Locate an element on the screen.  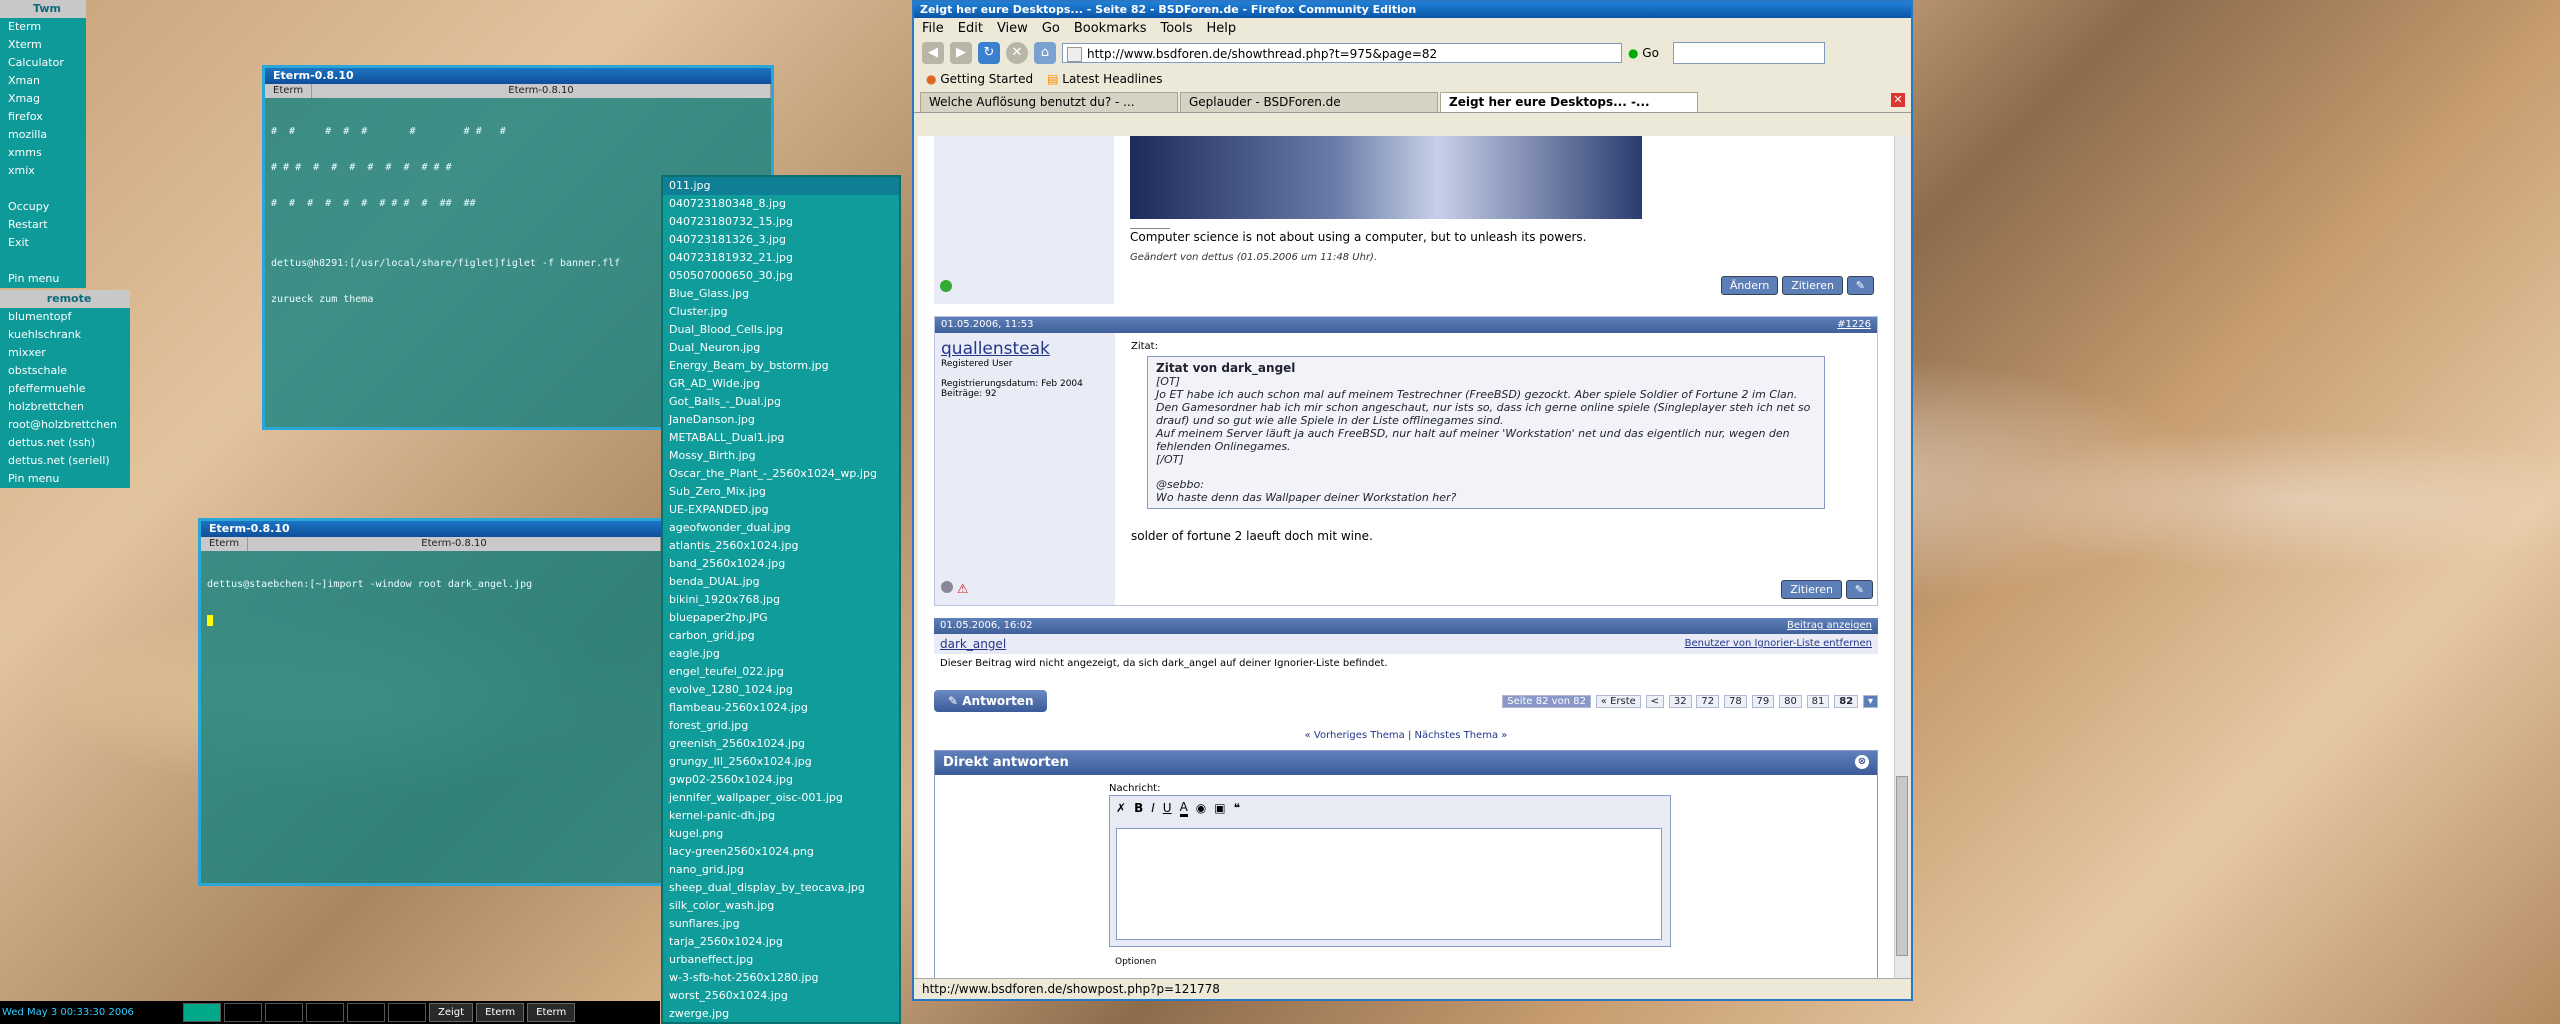
file-list-item: grungy_III_2560x1024.jpg is located at coordinates (781, 762).